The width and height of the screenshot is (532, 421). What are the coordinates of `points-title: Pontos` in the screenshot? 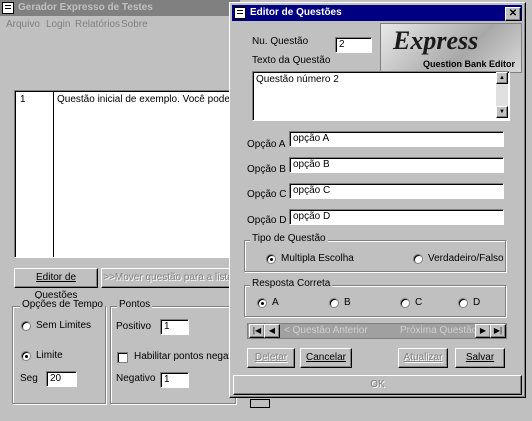 It's located at (135, 304).